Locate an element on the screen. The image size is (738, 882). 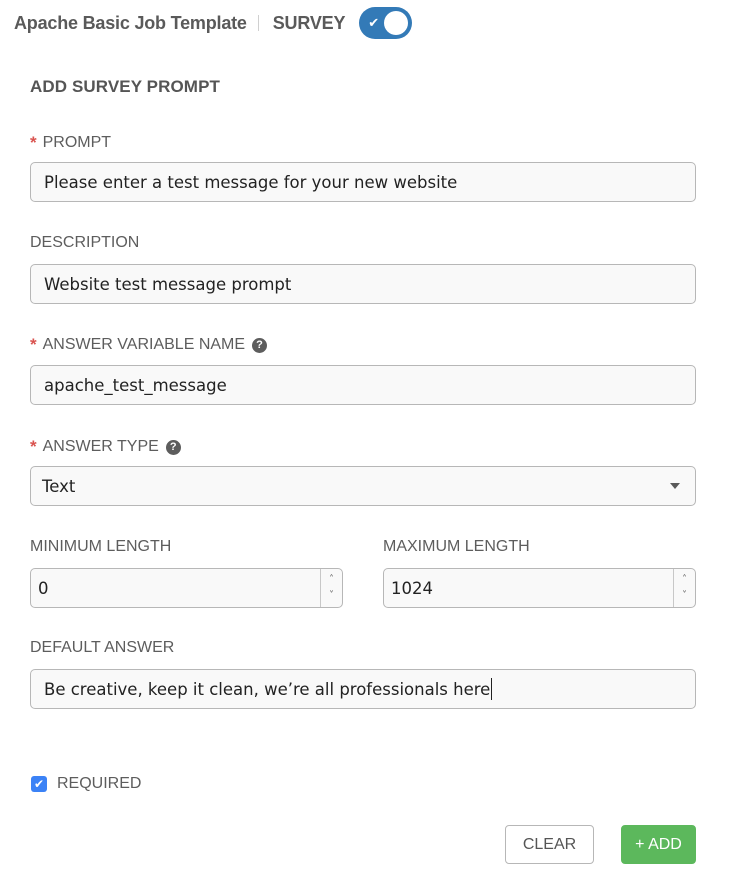
maximum-length-value: 1024 is located at coordinates (412, 588).